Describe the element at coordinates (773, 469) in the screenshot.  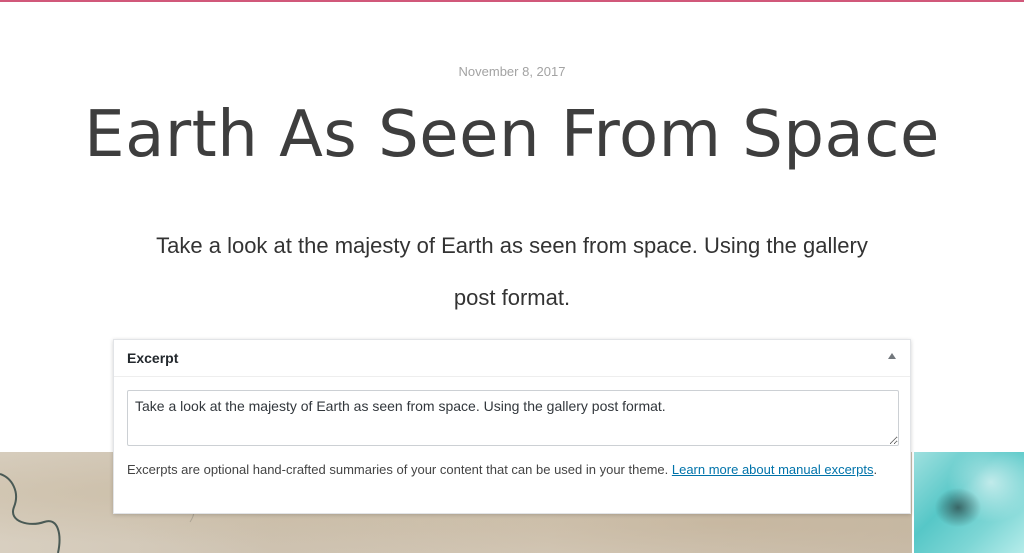
I see `learn-more-link: Learn more about manual excerpts` at that location.